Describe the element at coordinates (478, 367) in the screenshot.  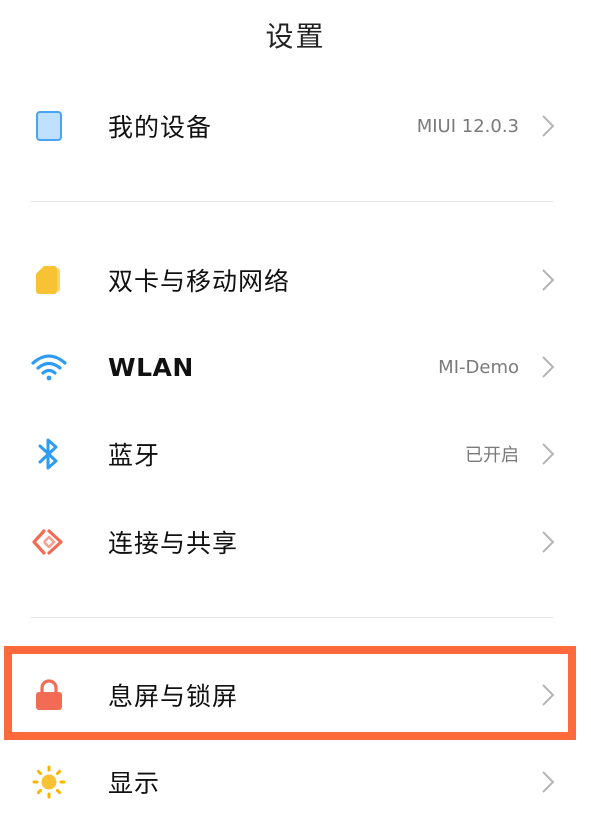
I see `settings-item-value: MI-Demo` at that location.